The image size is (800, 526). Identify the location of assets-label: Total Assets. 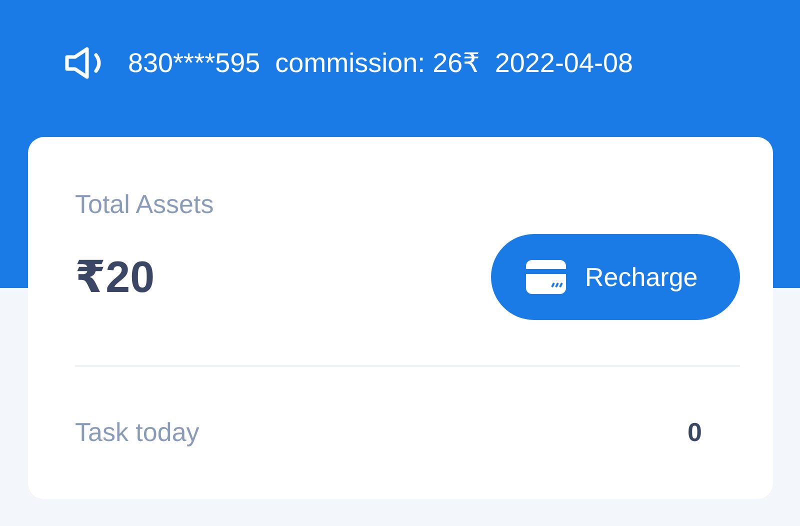
(145, 204).